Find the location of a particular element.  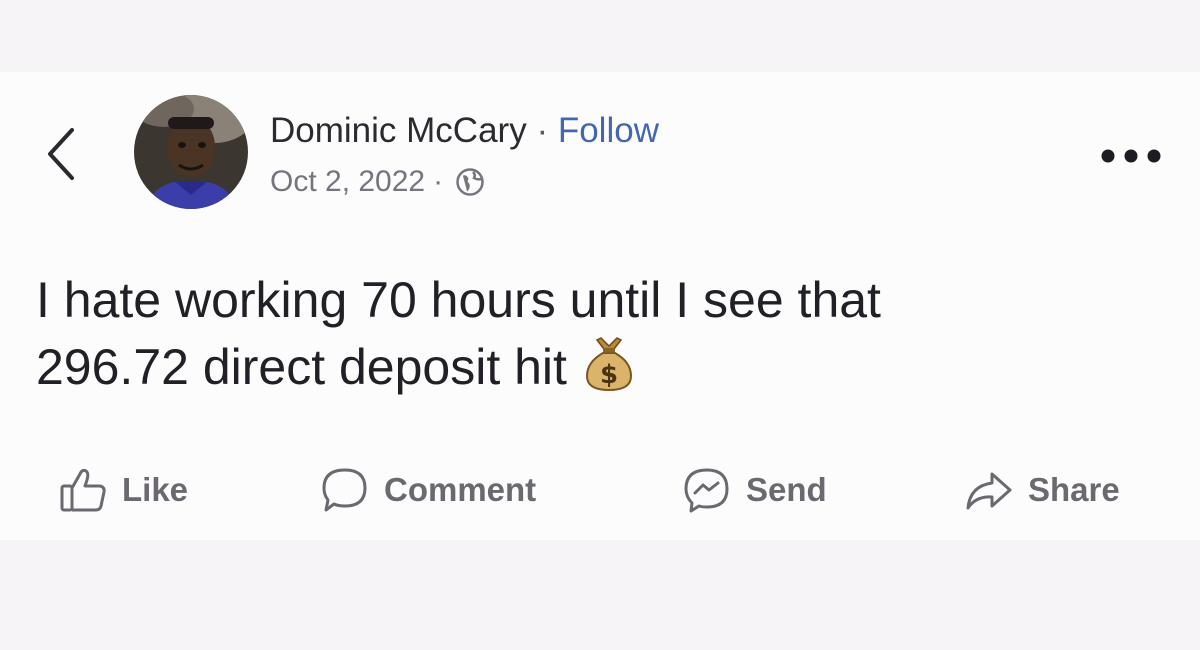

money-bag-icon: $ is located at coordinates (609, 362).